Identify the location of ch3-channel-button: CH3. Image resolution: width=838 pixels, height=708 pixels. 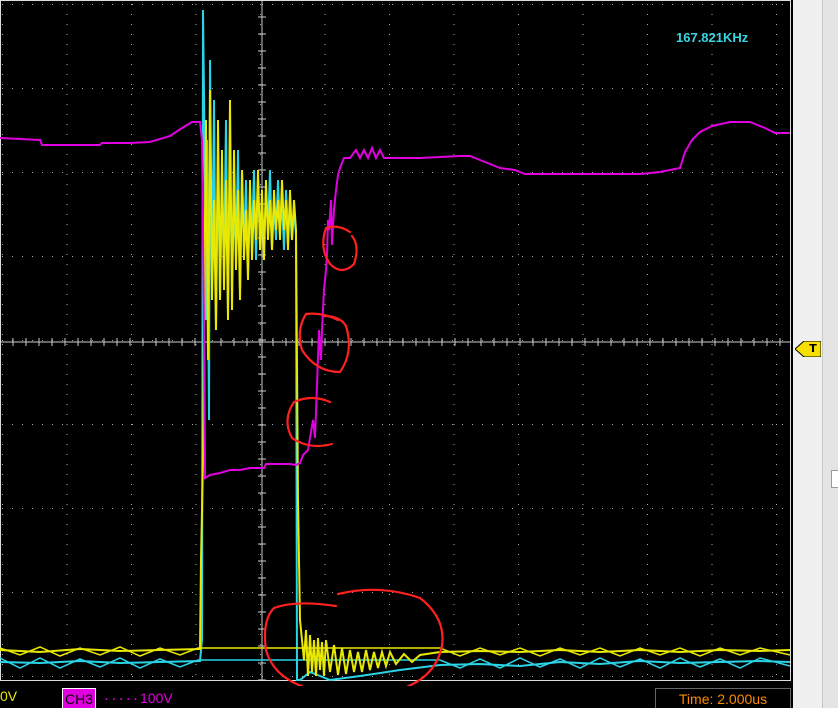
(79, 698).